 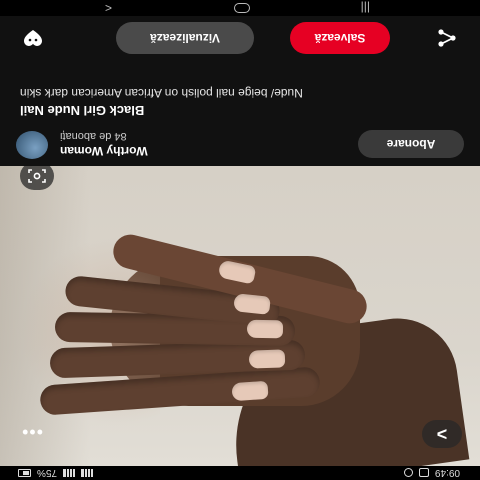 What do you see at coordinates (447, 473) in the screenshot?
I see `clock: 09:49` at bounding box center [447, 473].